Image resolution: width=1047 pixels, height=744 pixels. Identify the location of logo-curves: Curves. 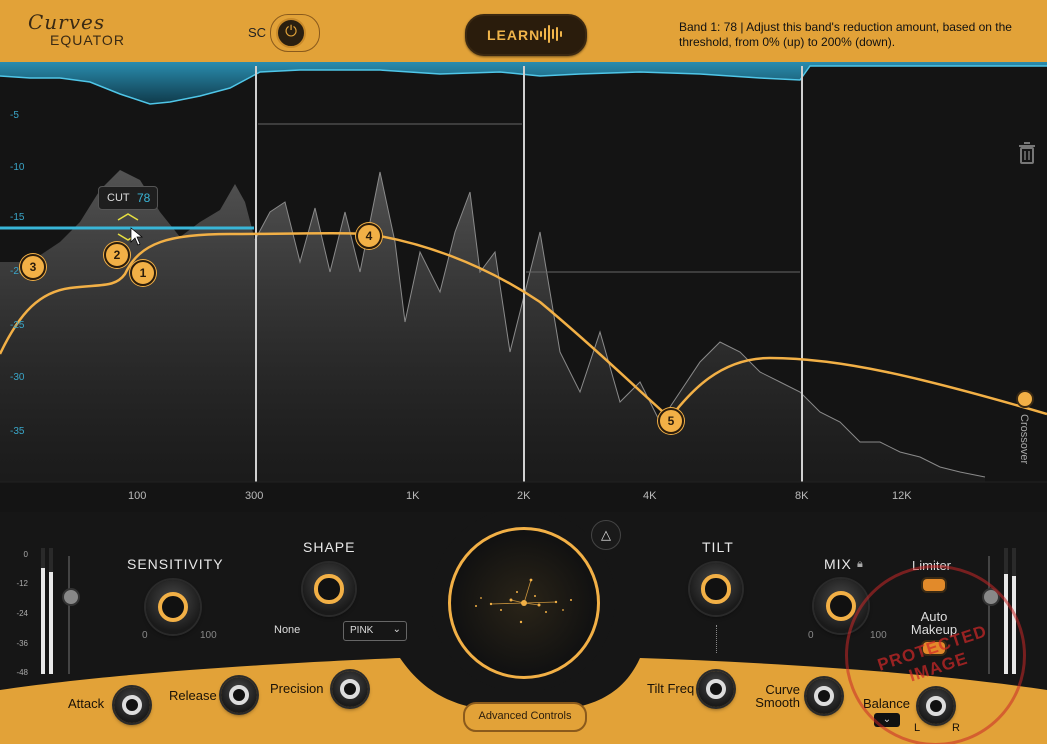
(67, 22).